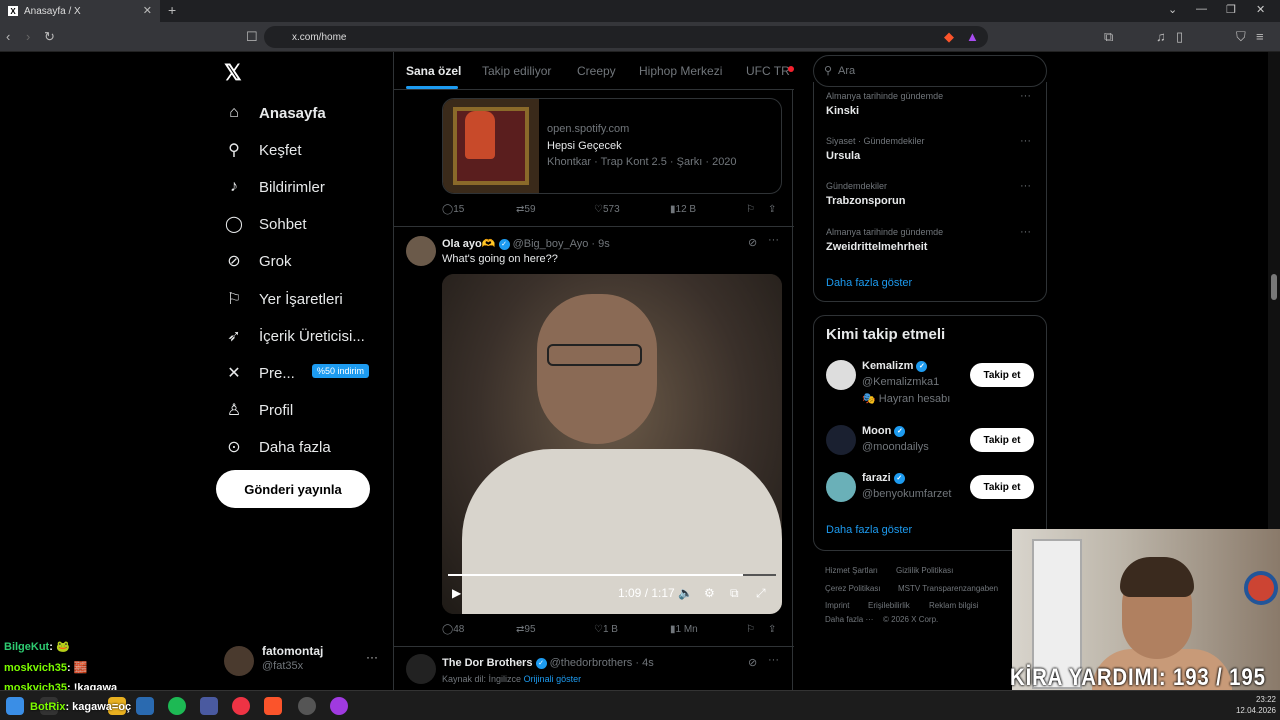 The width and height of the screenshot is (1280, 720). Describe the element at coordinates (275, 113) in the screenshot. I see `nav-home: ⌂ Anasayfa` at that location.